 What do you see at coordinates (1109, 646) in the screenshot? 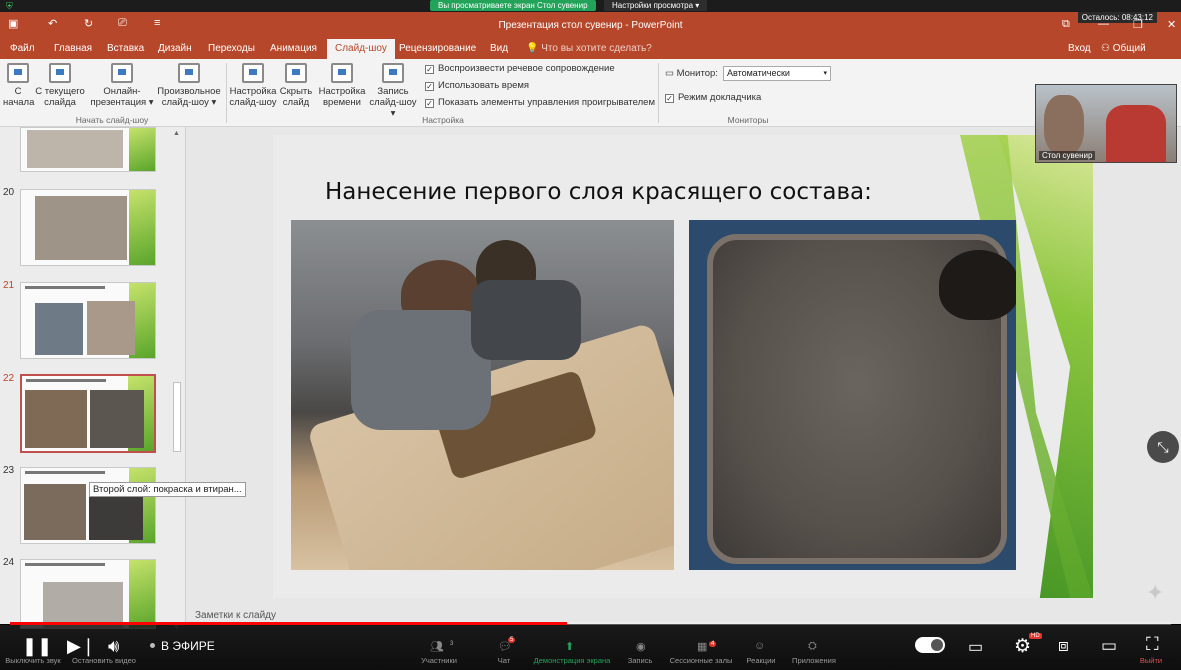
I see `theater-mode-icon: ▭` at bounding box center [1109, 646].